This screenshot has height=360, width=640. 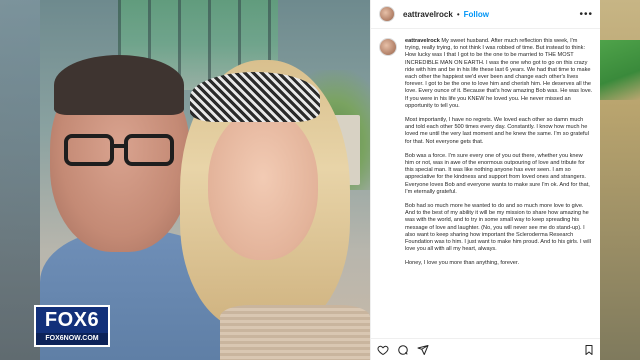 I want to click on fox6-logo-brand: FOX6, so click(x=72, y=319).